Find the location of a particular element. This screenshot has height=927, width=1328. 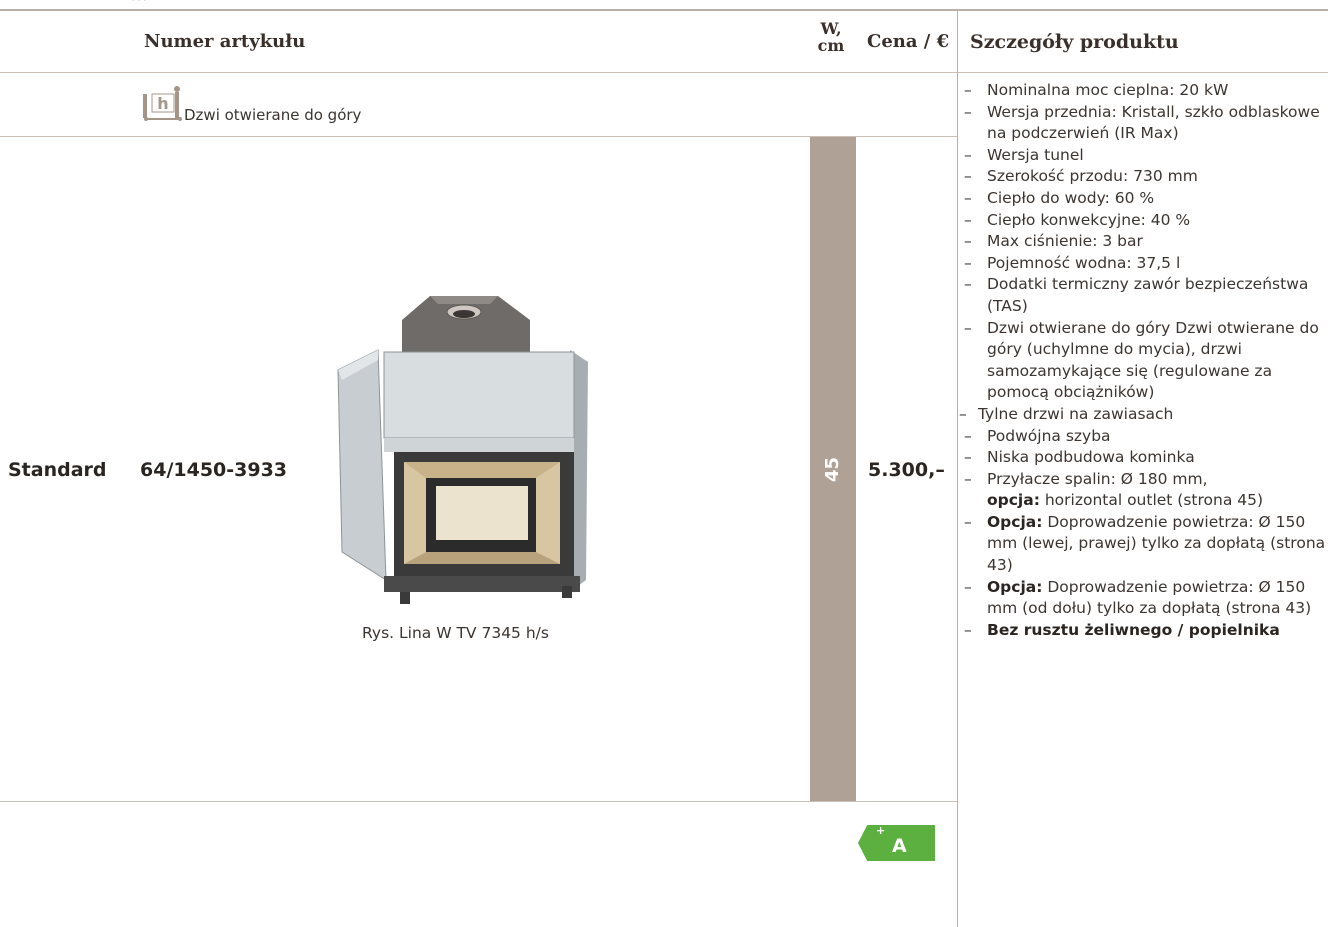

article-number: 64/1450-3933 is located at coordinates (214, 470).